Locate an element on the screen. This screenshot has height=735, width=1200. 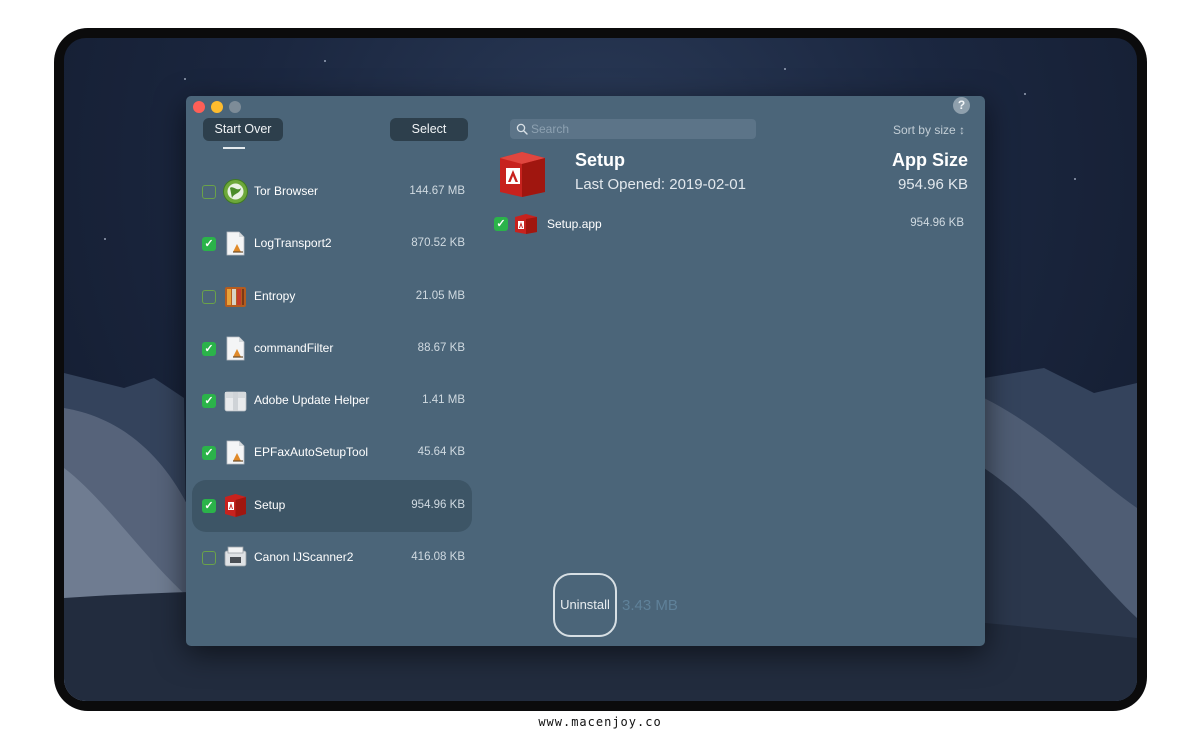
app-list-row: ✓ commandFilter 88.67 KB is located at coordinates (332, 349).